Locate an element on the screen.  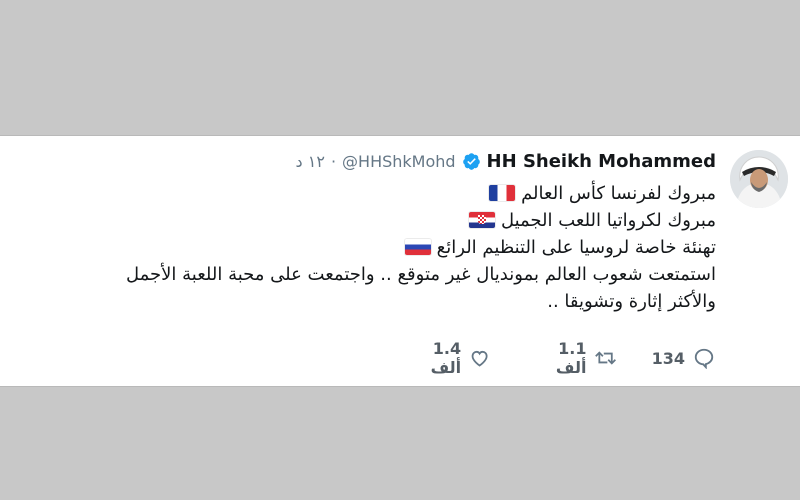
tweet-line-3: تهنئة خاصة لروسيا على التنظيم الرائع is located at coordinates (421, 247).